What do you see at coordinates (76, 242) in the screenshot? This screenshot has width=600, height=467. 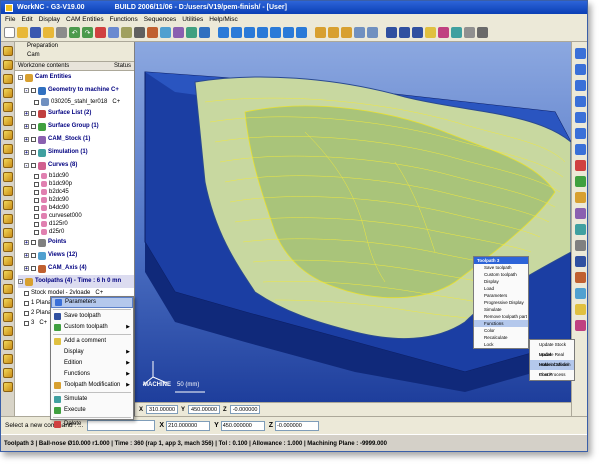 I see `tree-points: + Points` at bounding box center [76, 242].